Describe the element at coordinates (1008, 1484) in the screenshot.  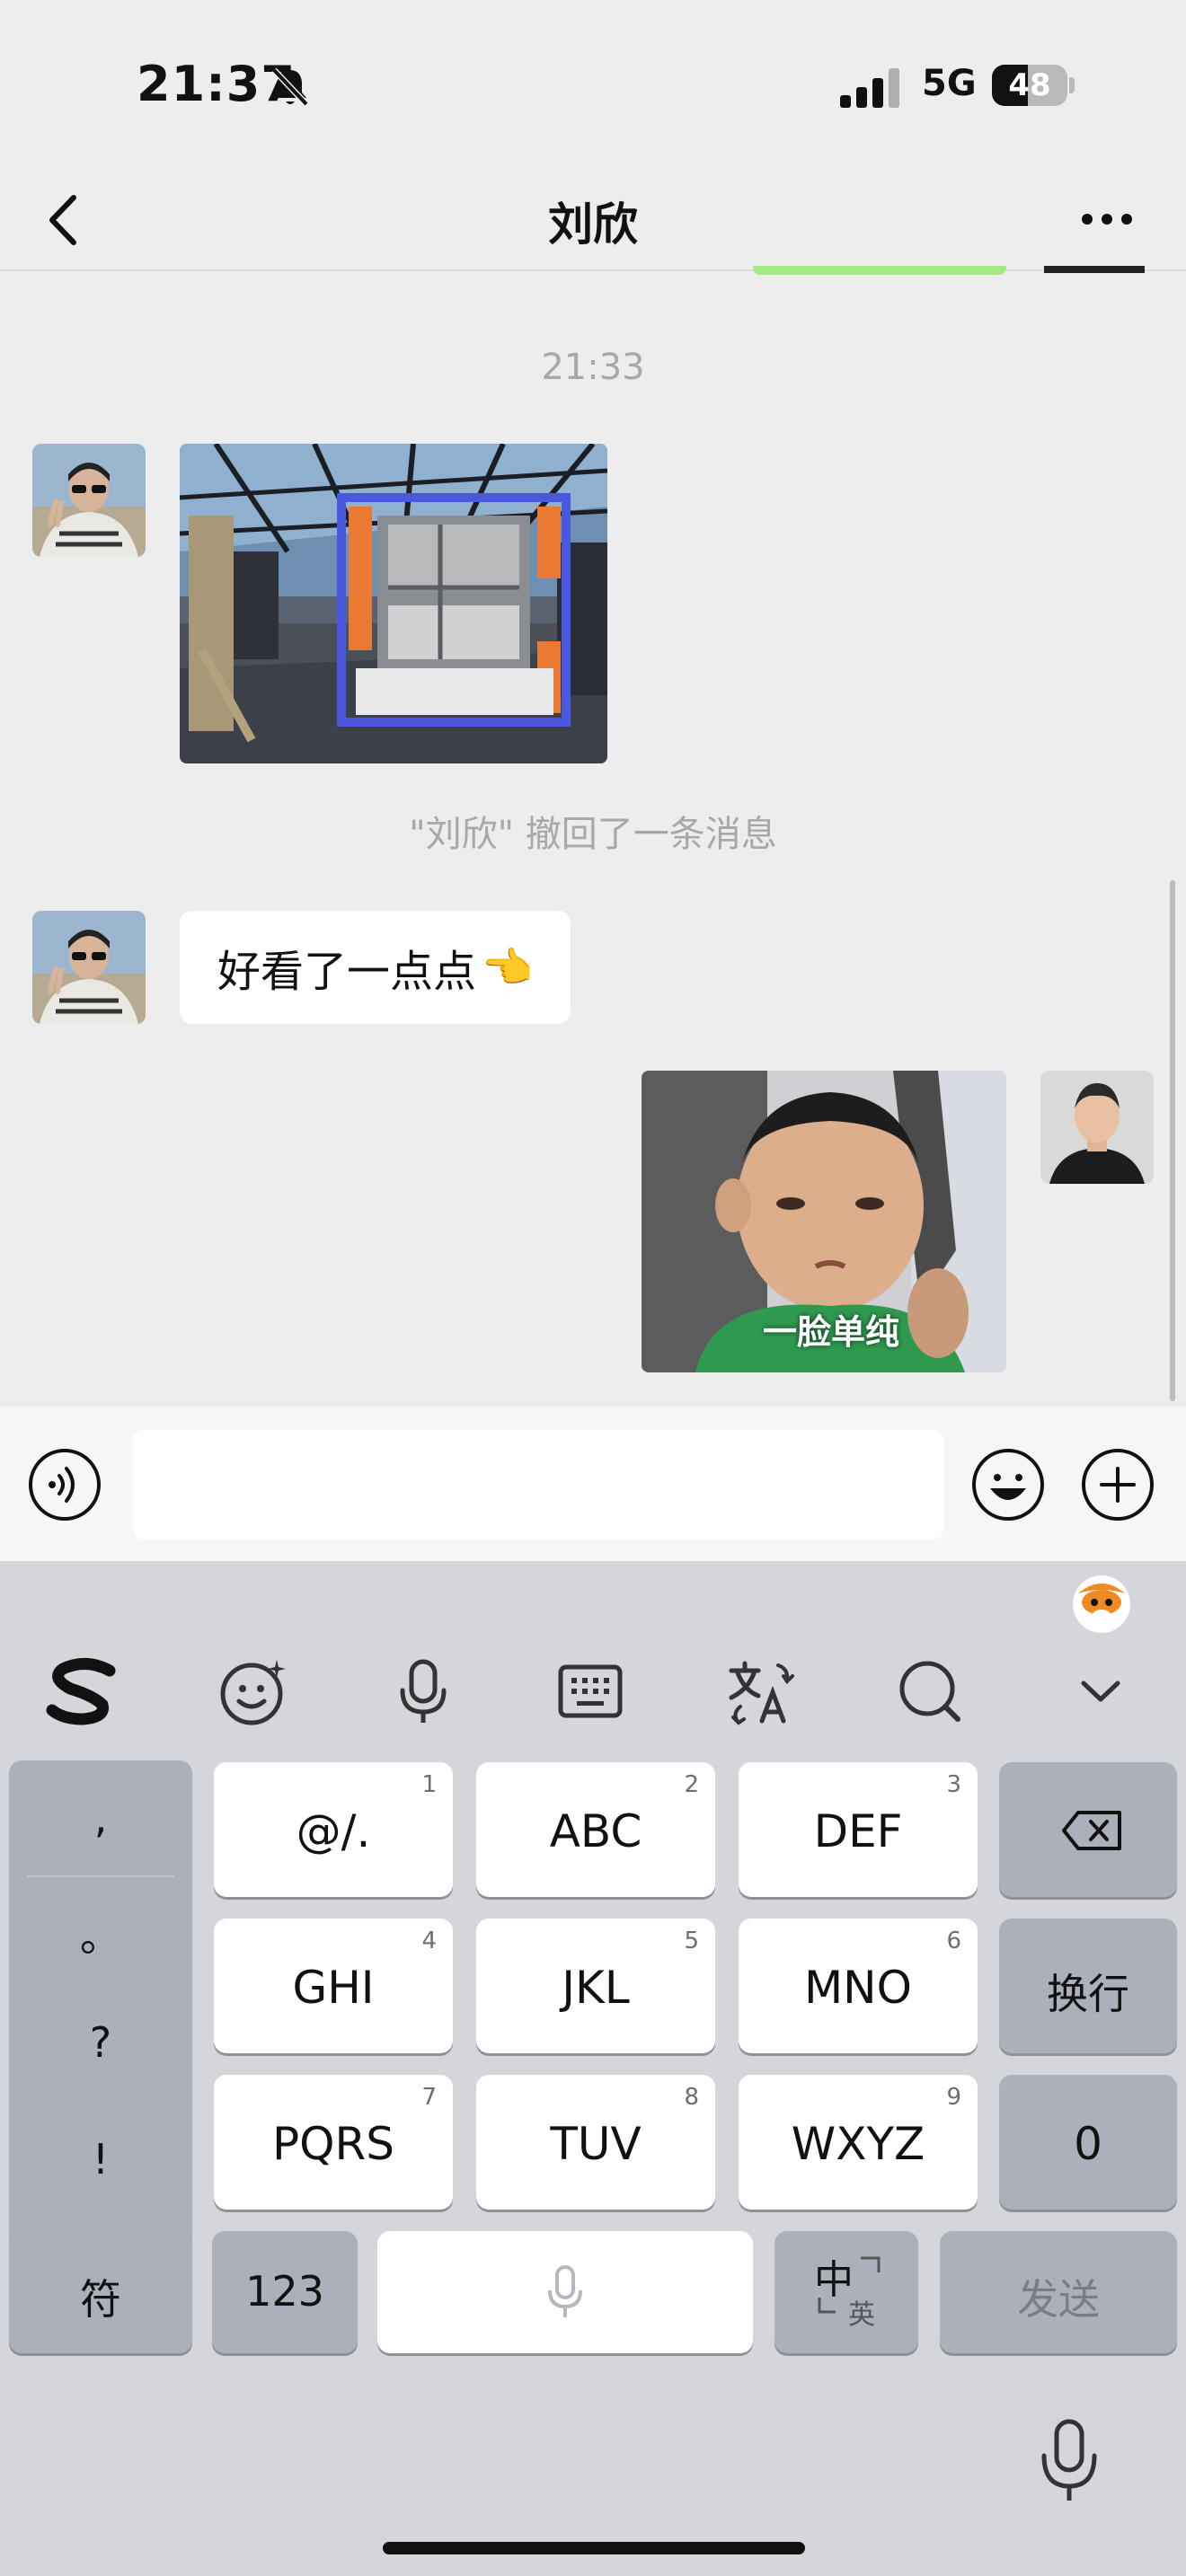
I see `emoji-icon` at that location.